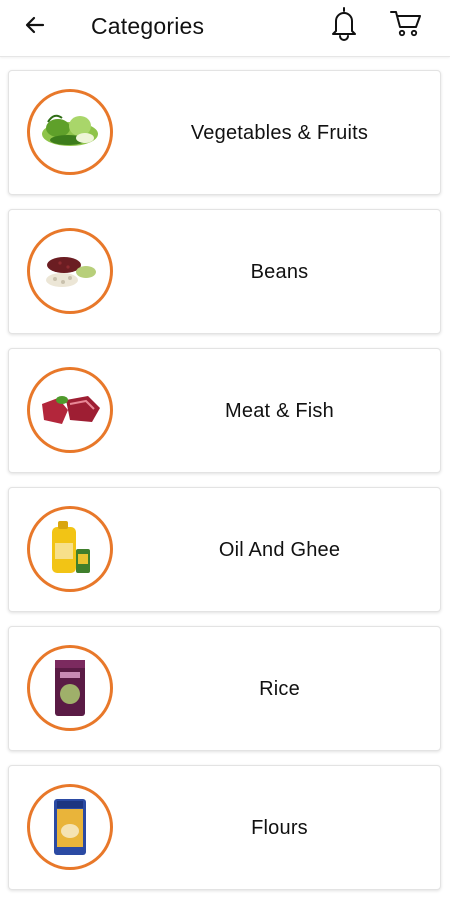 The height and width of the screenshot is (900, 450). I want to click on category-card-vegetables-fruits: Vegetables & Fruits, so click(224, 132).